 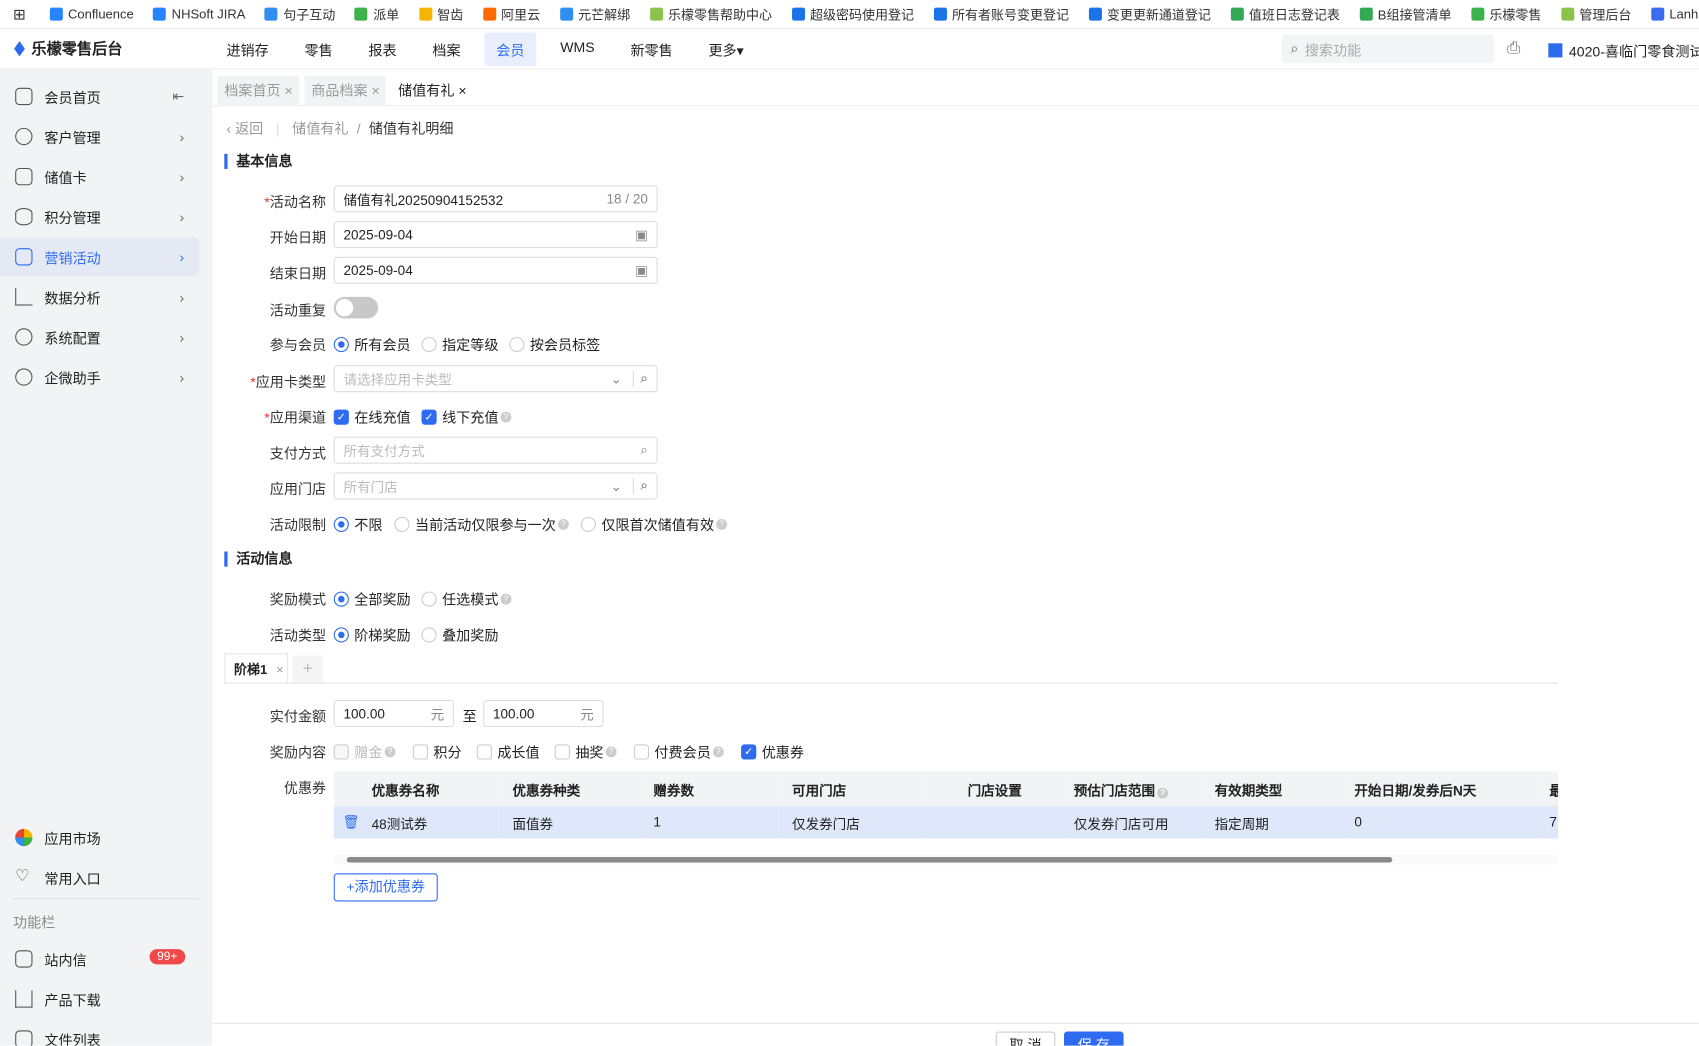 What do you see at coordinates (99, 1033) in the screenshot?
I see `sidebar-item-files: 文件列表` at bounding box center [99, 1033].